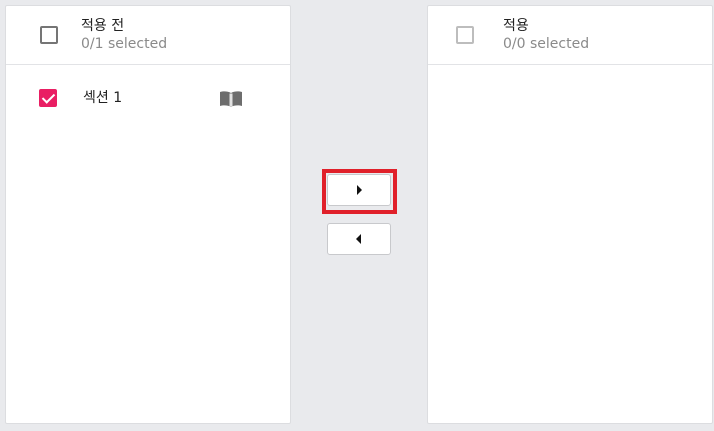 The height and width of the screenshot is (431, 714). Describe the element at coordinates (546, 44) in the screenshot. I see `target-selected-count: 0/0 selected` at that location.